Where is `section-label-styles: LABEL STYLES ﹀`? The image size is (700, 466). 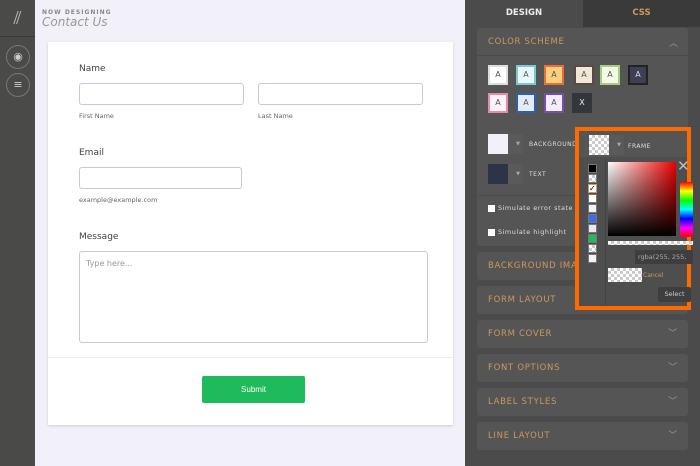
section-label-styles: LABEL STYLES ﹀ is located at coordinates (582, 402).